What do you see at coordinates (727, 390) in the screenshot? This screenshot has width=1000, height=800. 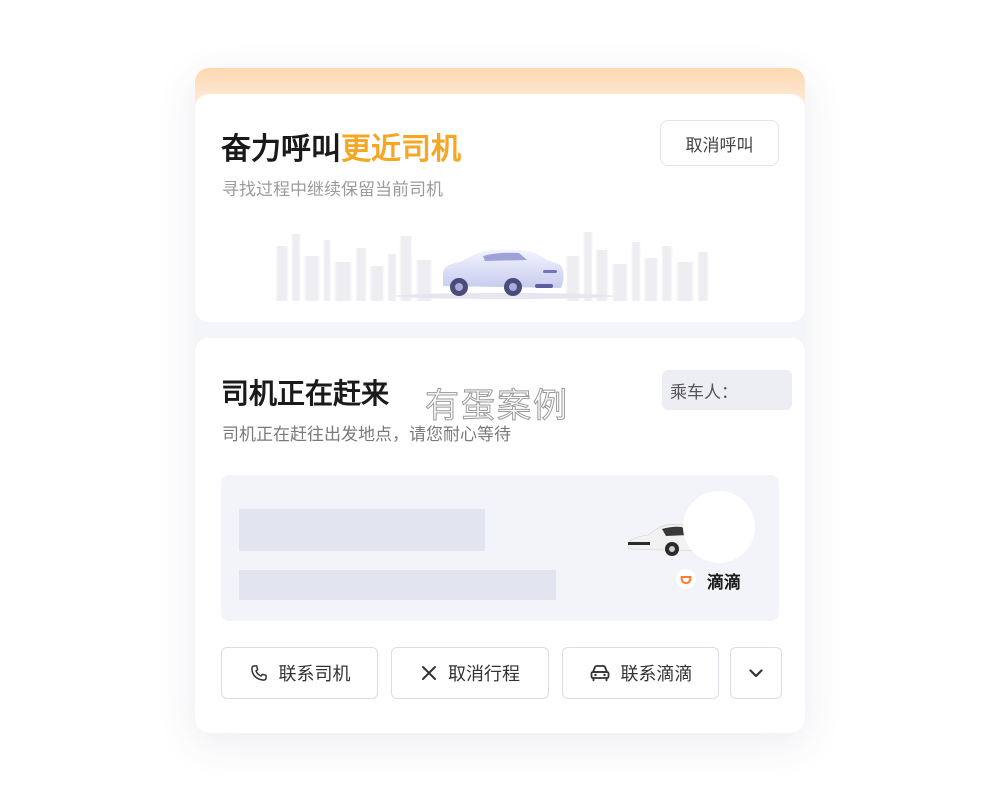 I see `passenger-field: 乘车人：` at bounding box center [727, 390].